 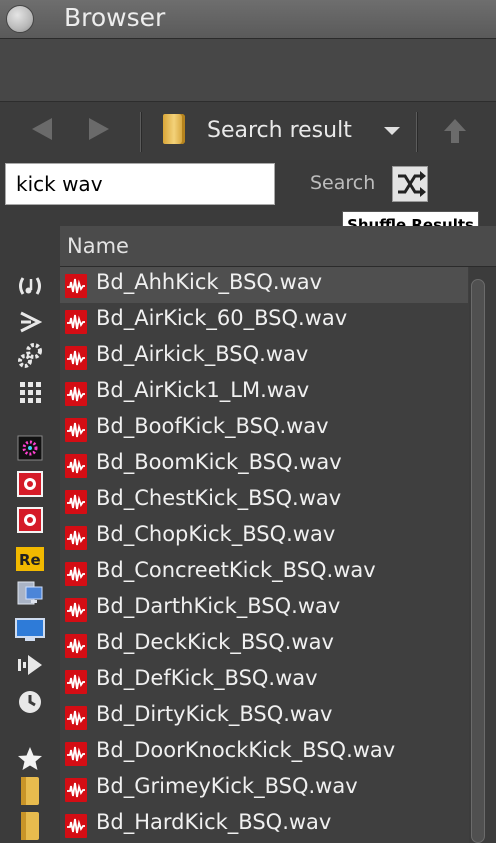 What do you see at coordinates (214, 822) in the screenshot?
I see `file-name: Bd_HardKick_BSQ.wav` at bounding box center [214, 822].